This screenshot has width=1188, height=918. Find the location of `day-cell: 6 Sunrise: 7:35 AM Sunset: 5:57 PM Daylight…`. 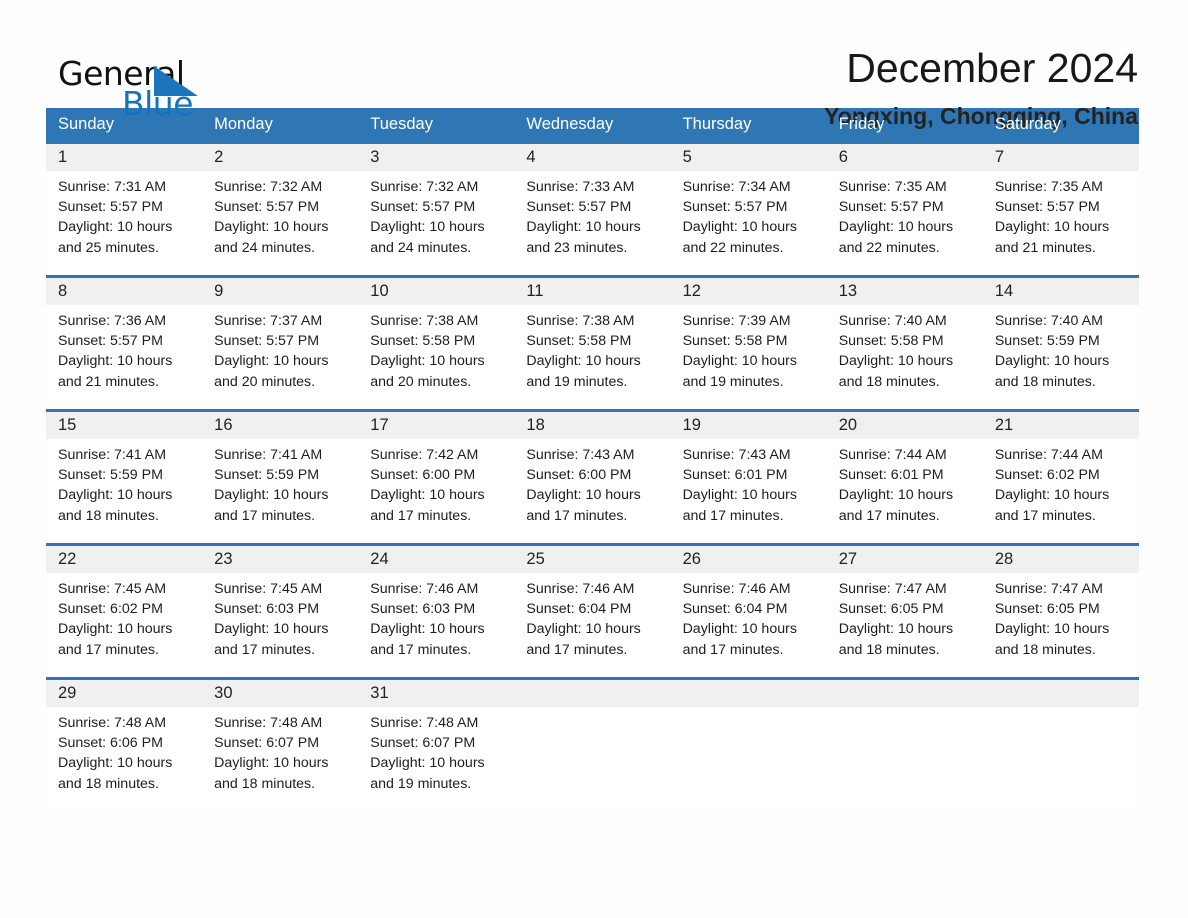

day-cell: 6 Sunrise: 7:35 AM Sunset: 5:57 PM Daylight… is located at coordinates (904, 209).